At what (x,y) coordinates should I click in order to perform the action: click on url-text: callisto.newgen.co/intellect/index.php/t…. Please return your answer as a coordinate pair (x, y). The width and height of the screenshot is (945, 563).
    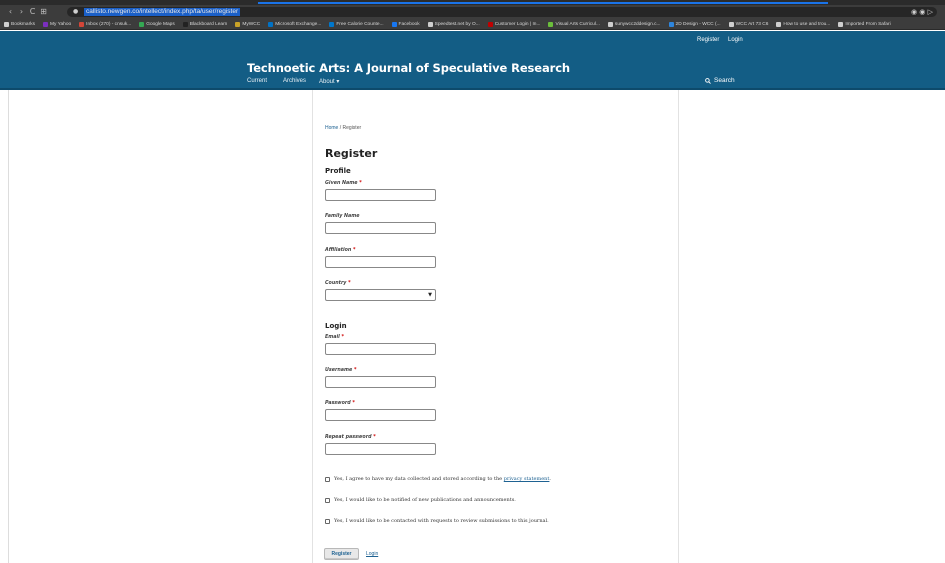
    Looking at the image, I should click on (162, 12).